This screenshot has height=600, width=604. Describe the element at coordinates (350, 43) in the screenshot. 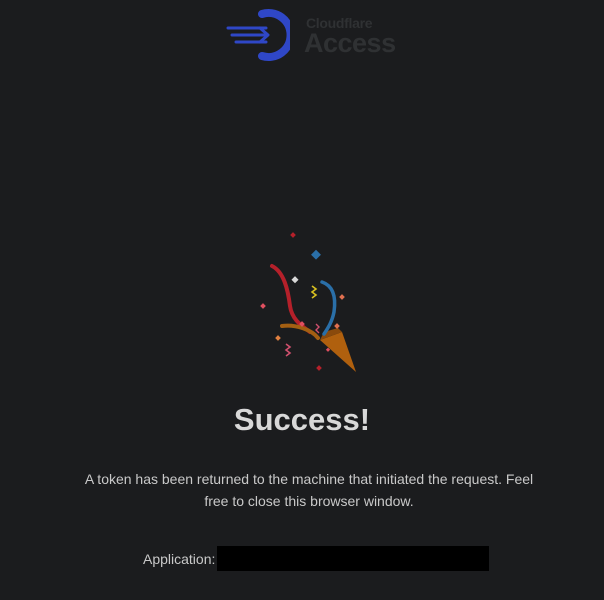

I see `logo-text-access: Access` at that location.